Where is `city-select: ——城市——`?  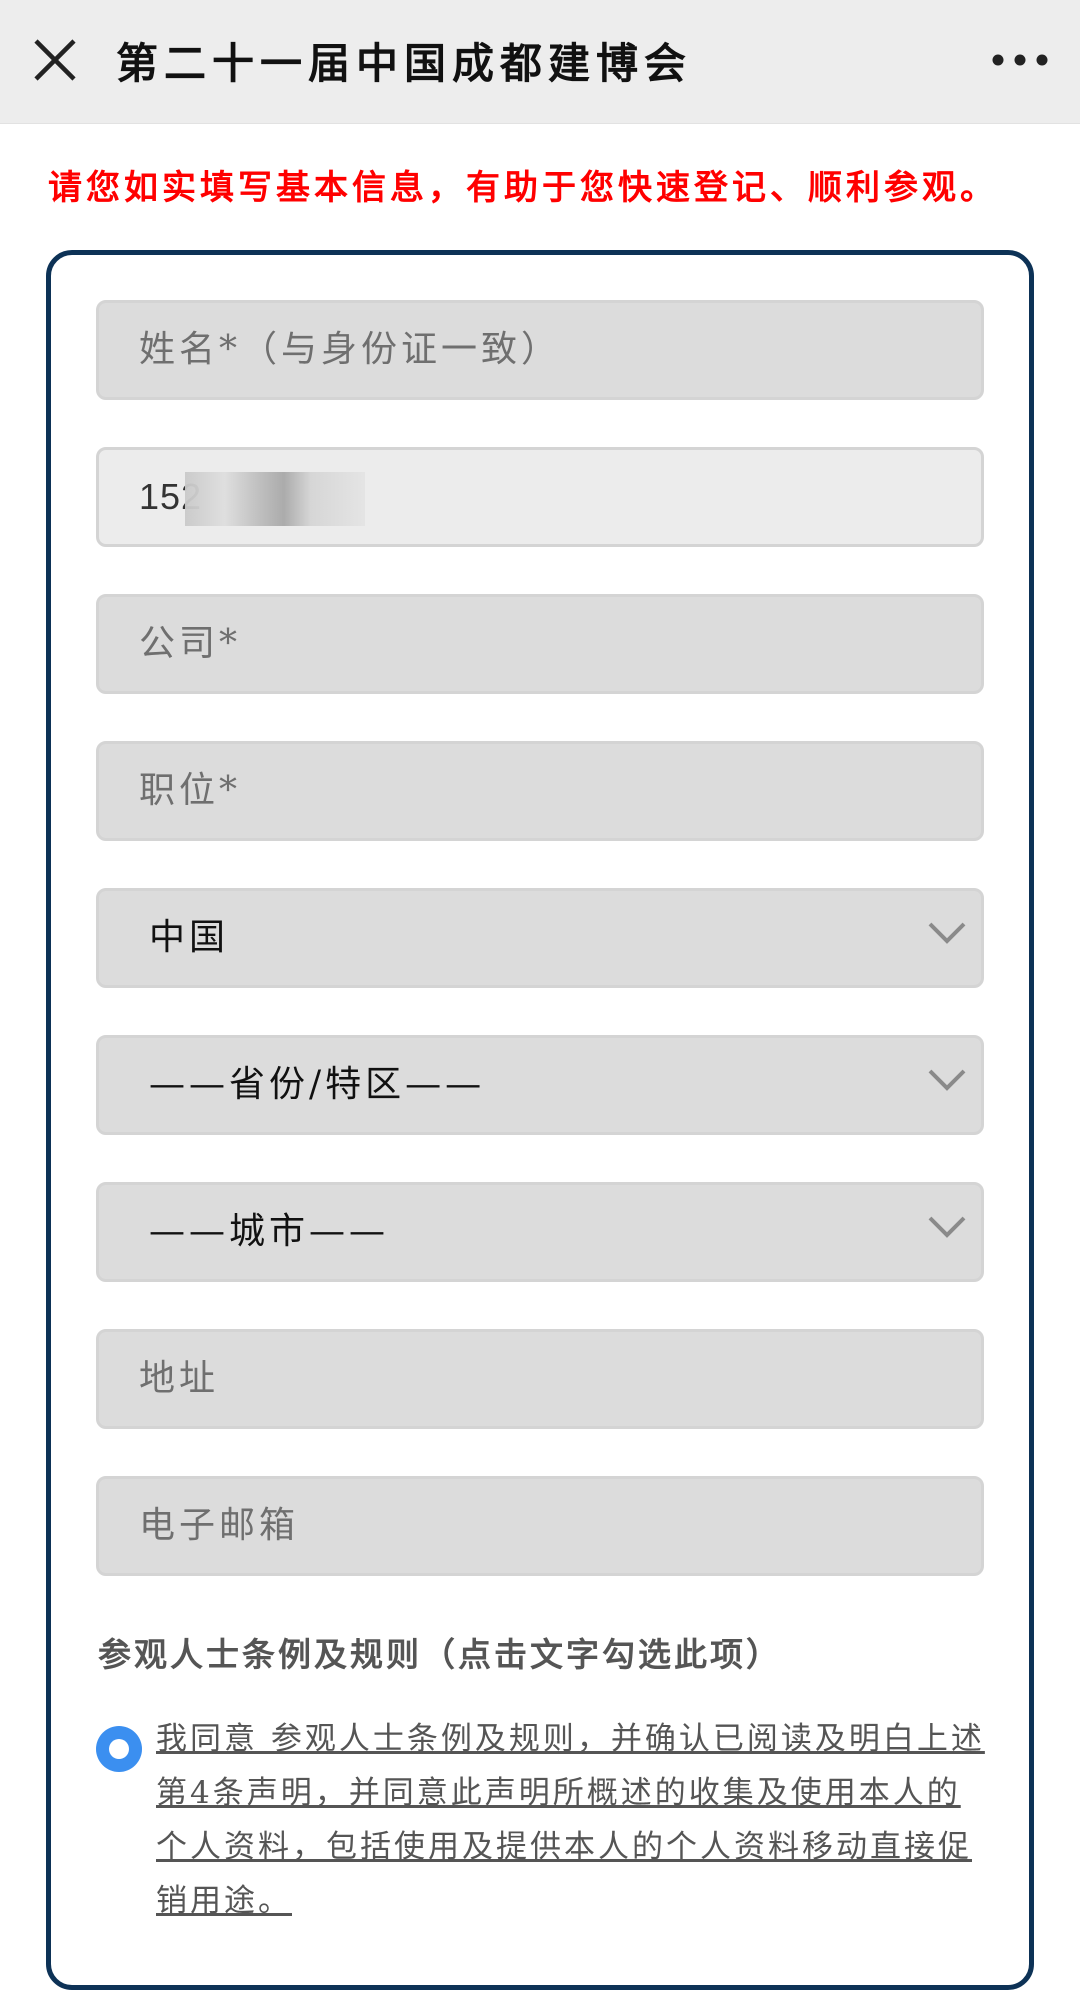 city-select: ——城市—— is located at coordinates (540, 1232).